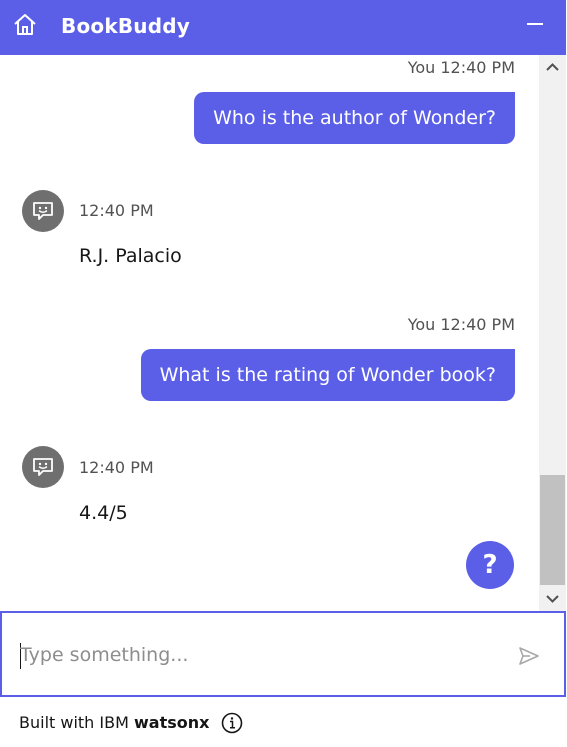 The width and height of the screenshot is (567, 747). Describe the element at coordinates (232, 723) in the screenshot. I see `info-icon` at that location.